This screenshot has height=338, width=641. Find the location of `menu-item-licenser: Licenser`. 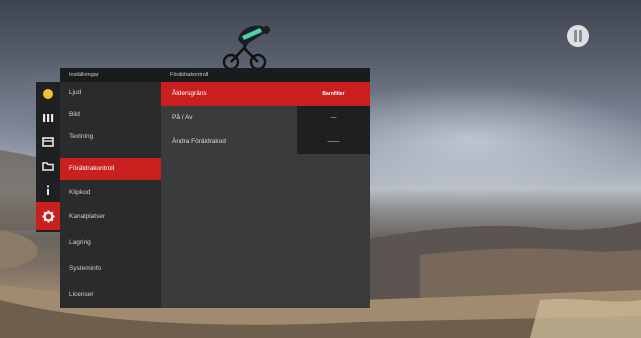

menu-item-licenser: Licenser is located at coordinates (110, 295).